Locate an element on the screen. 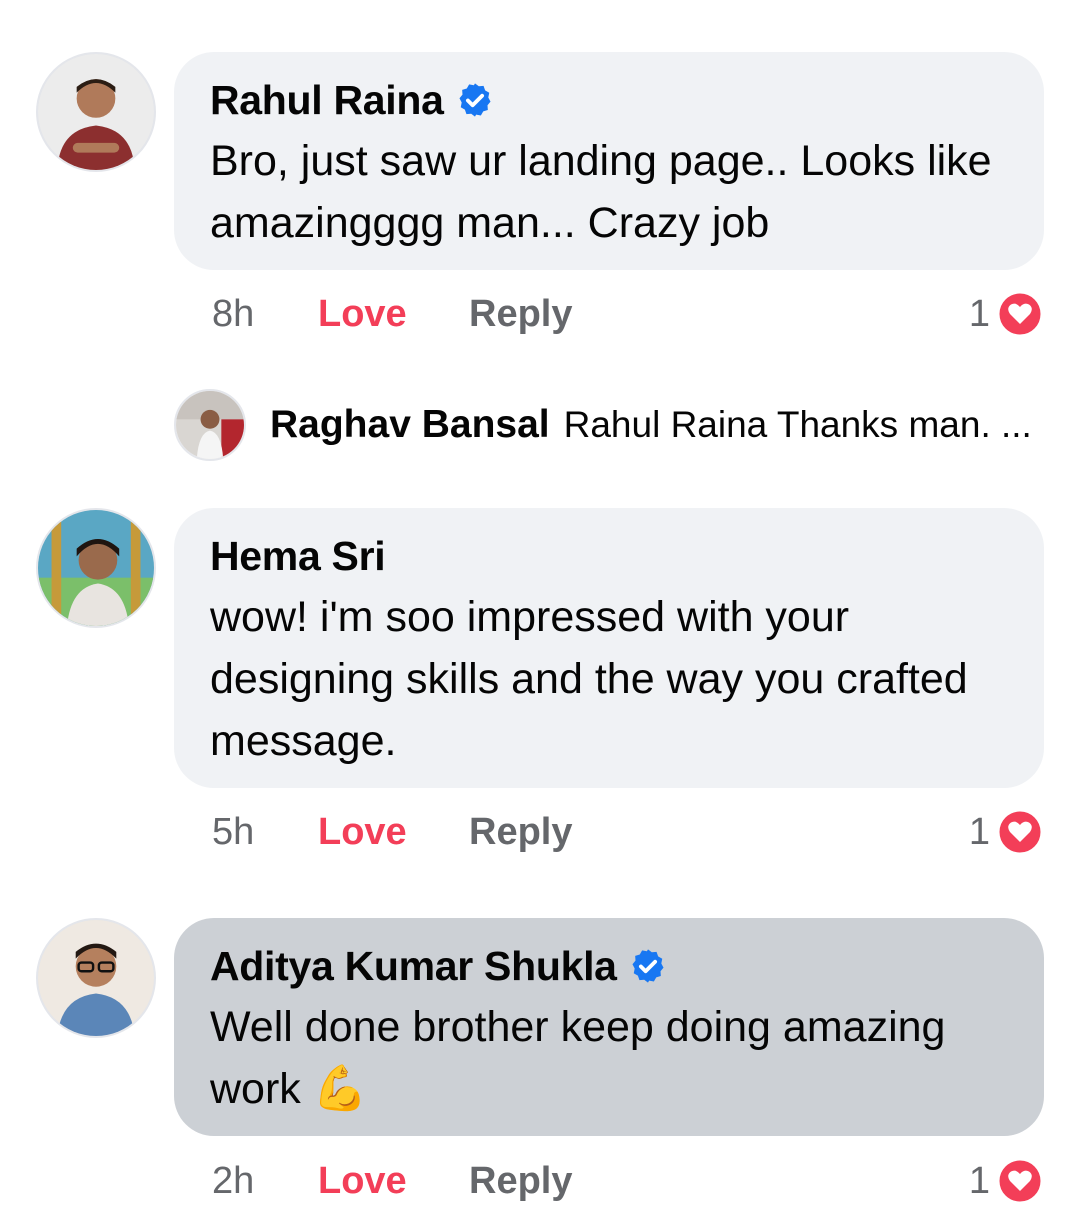 The width and height of the screenshot is (1080, 1229). comment-actions: 5h Love Reply 1 is located at coordinates (628, 832).